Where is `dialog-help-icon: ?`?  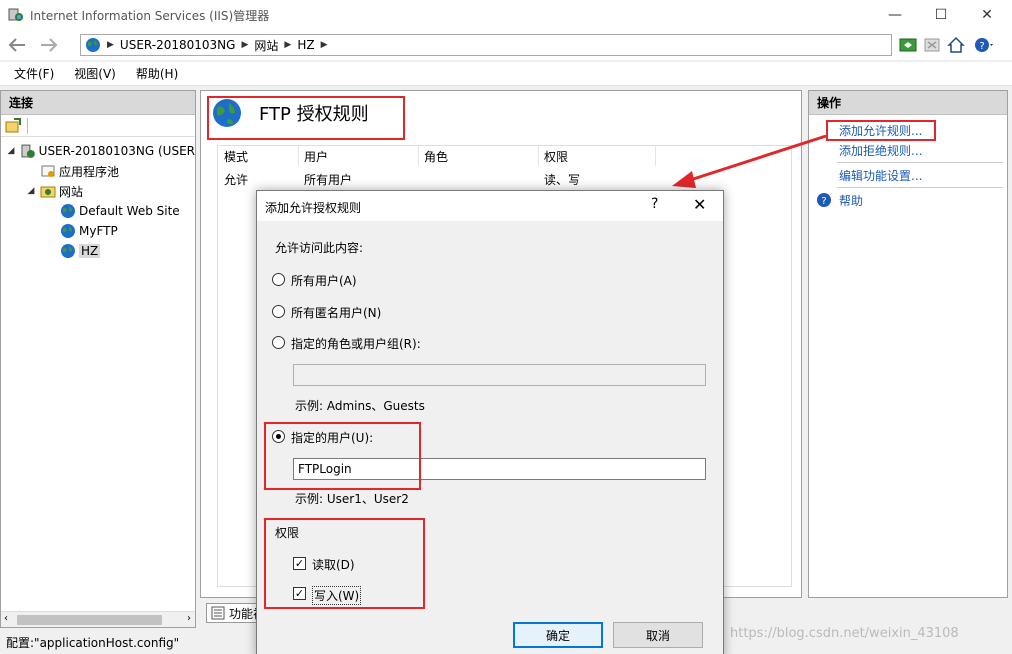
dialog-help-icon: ? is located at coordinates (654, 204).